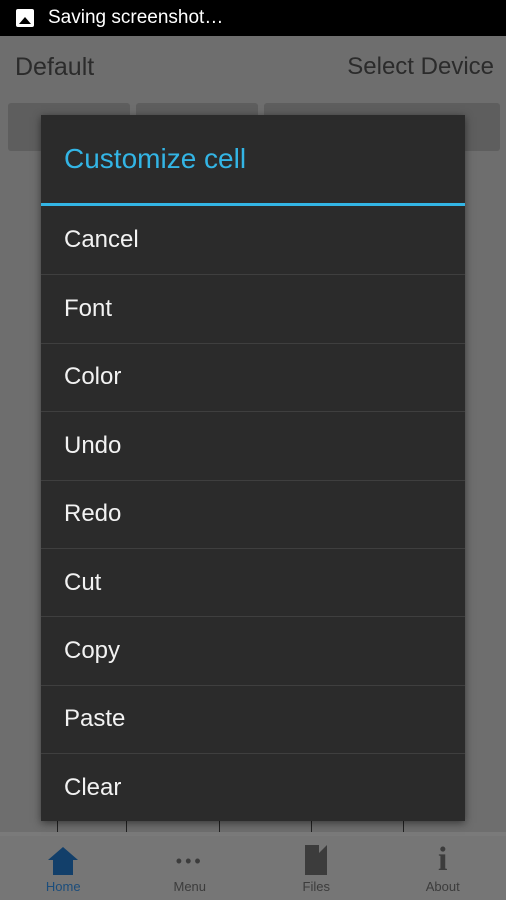 This screenshot has height=900, width=506. Describe the element at coordinates (253, 376) in the screenshot. I see `option-color: Color` at that location.